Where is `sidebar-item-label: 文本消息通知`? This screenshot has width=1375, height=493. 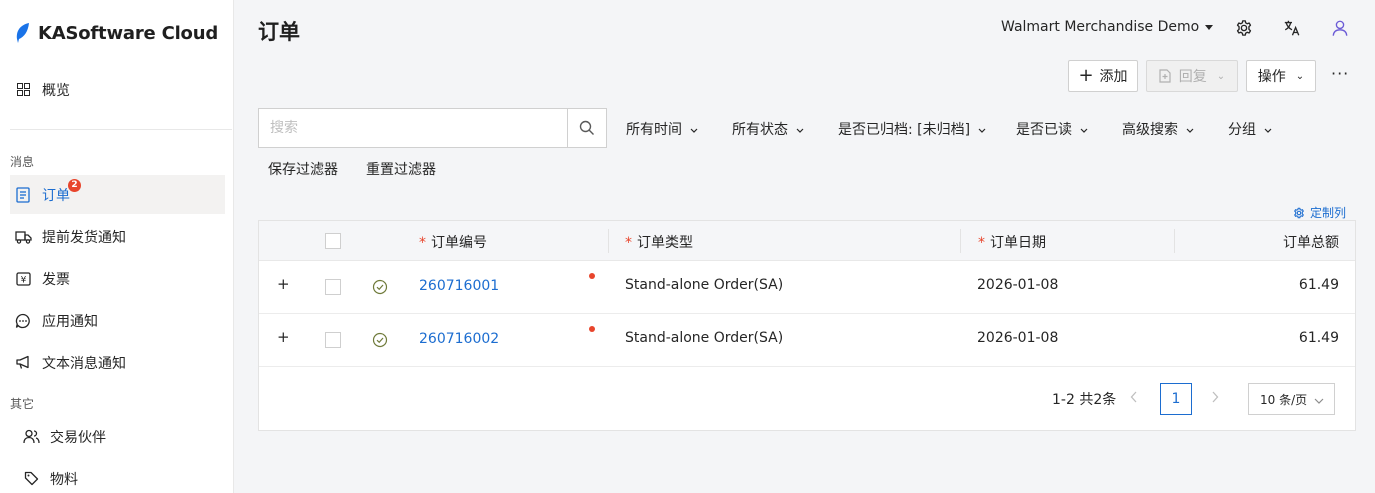
sidebar-item-label: 文本消息通知 is located at coordinates (84, 363).